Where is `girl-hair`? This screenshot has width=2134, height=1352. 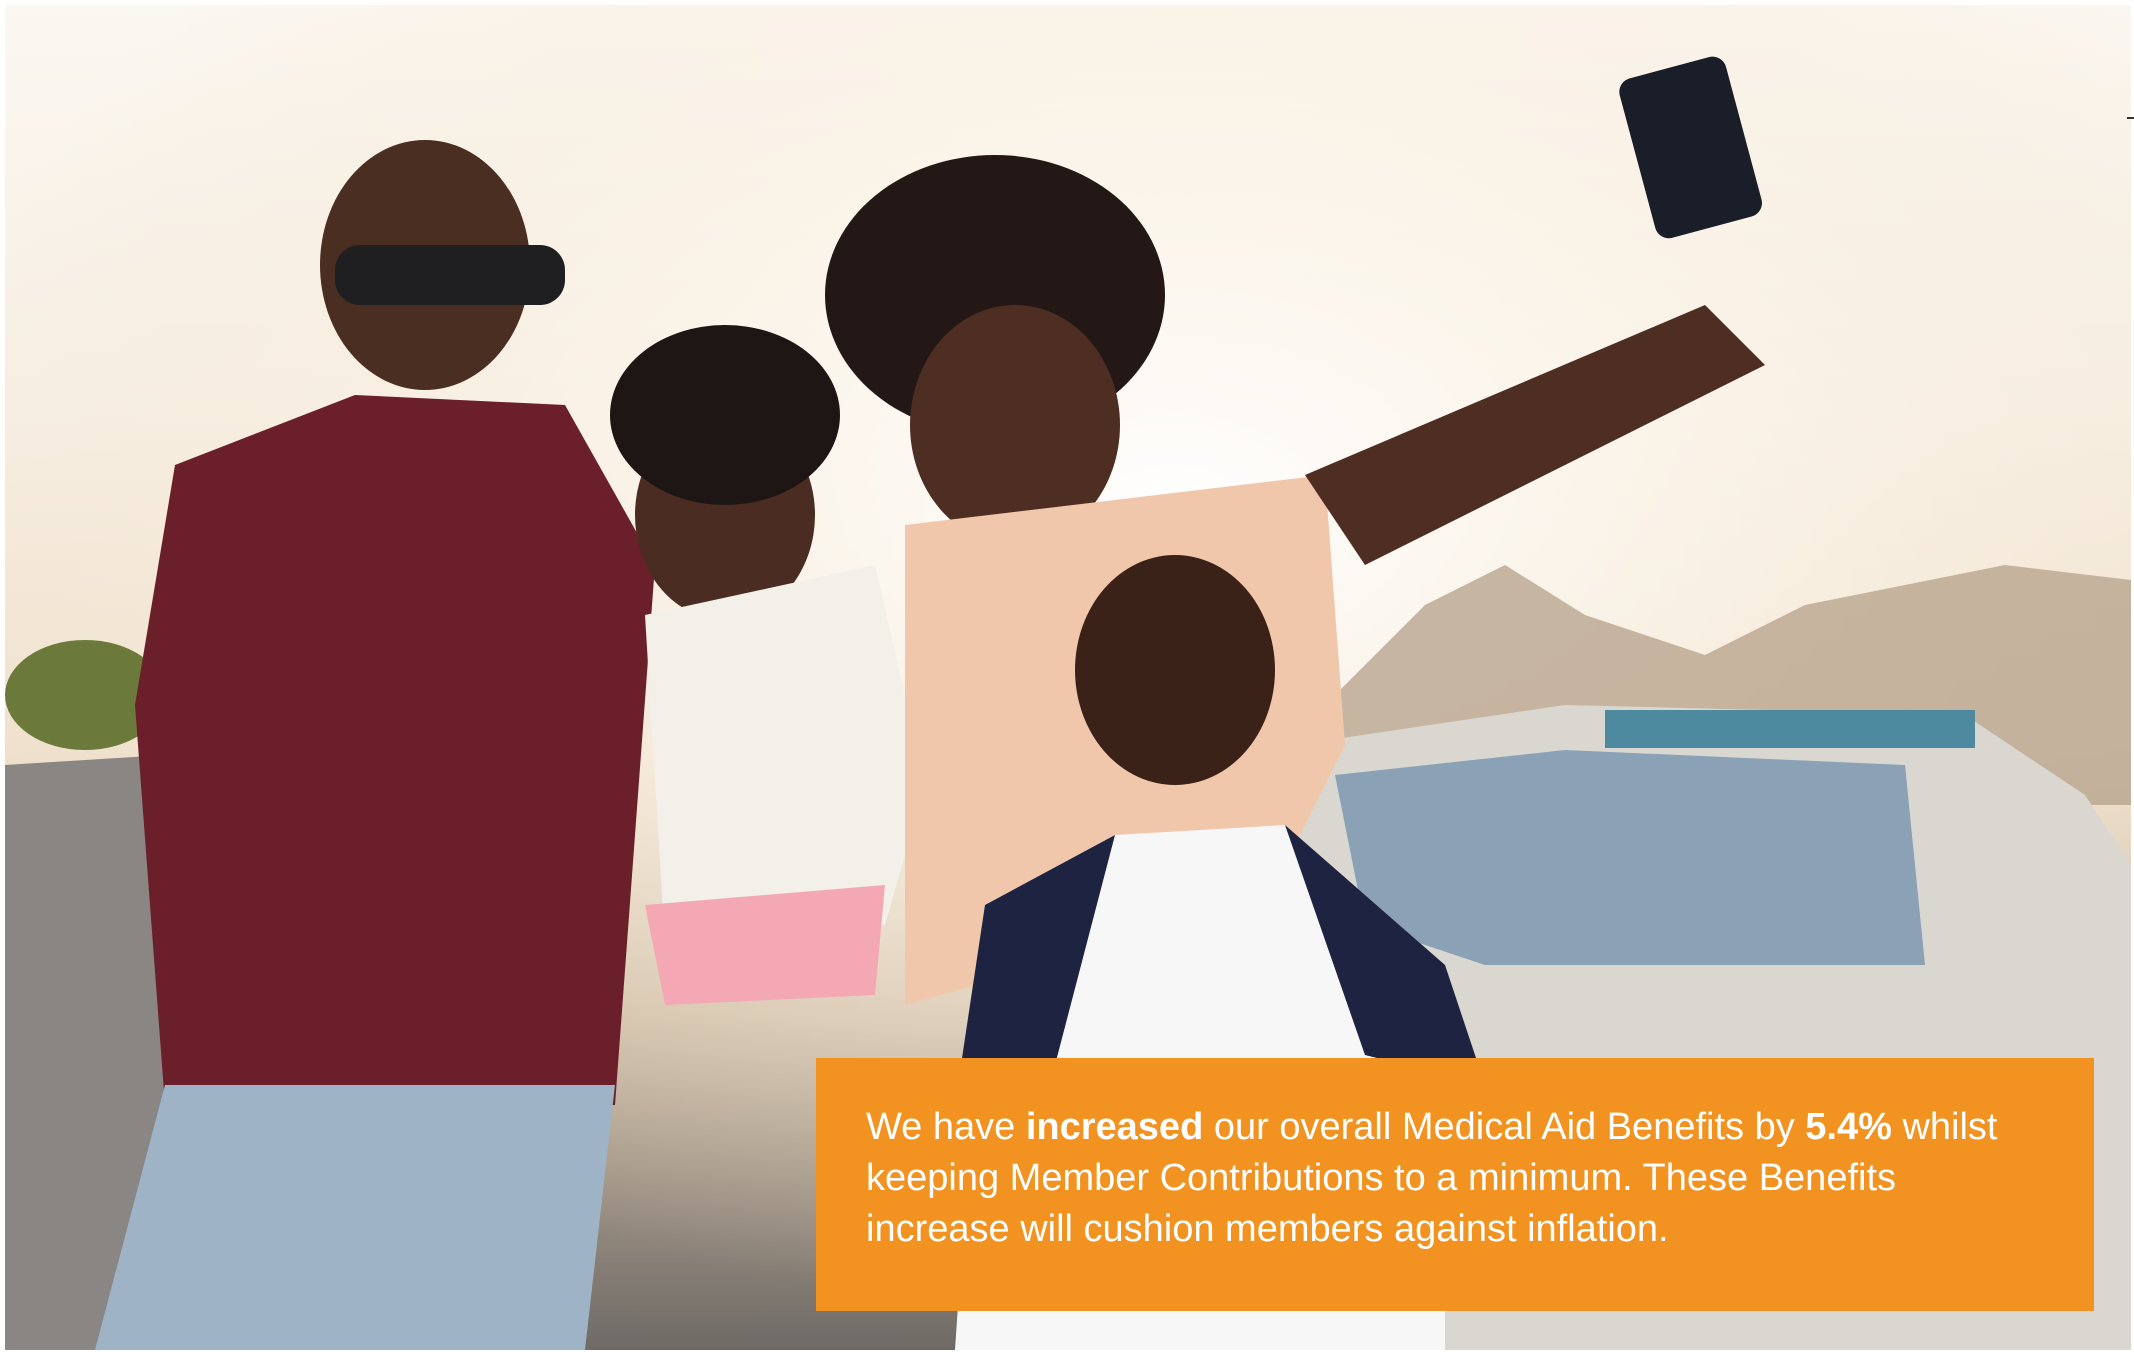
girl-hair is located at coordinates (725, 415).